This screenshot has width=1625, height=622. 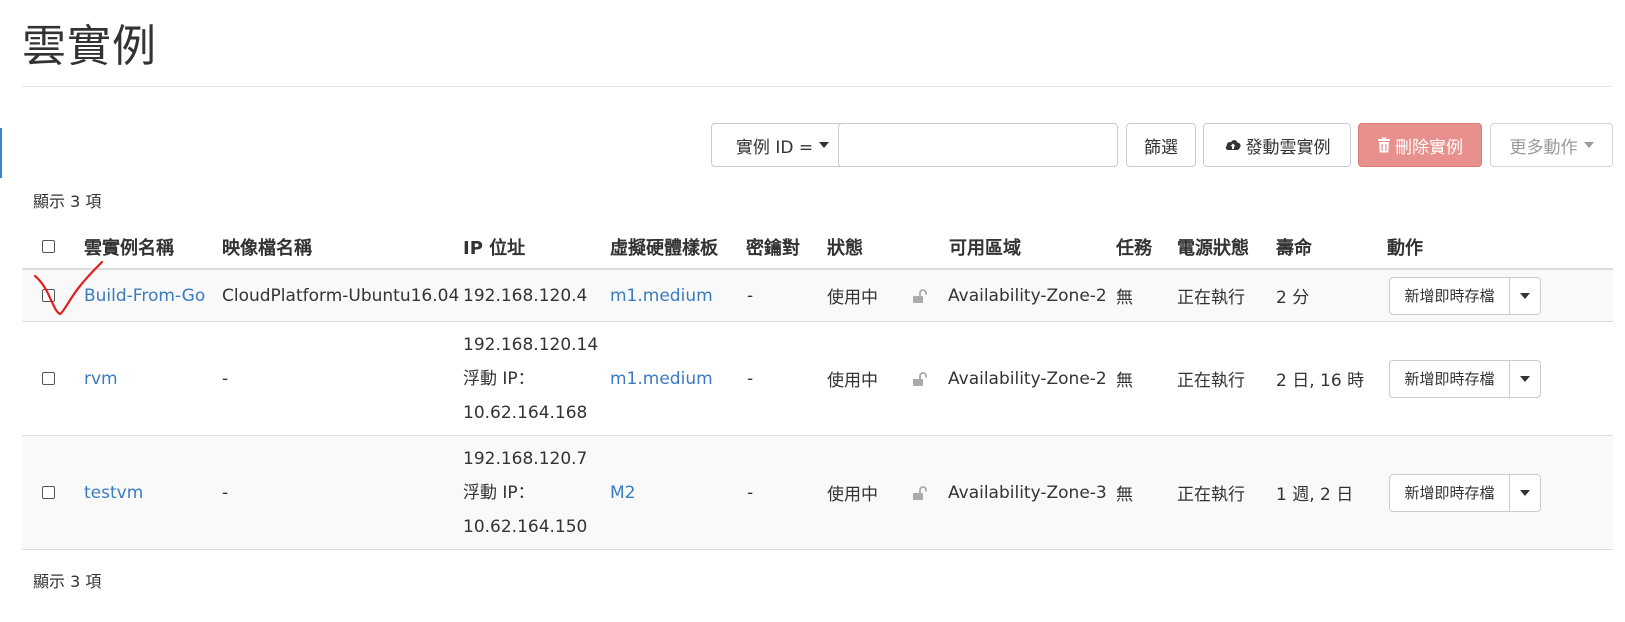 I want to click on filter-button: 篩選, so click(x=1161, y=145).